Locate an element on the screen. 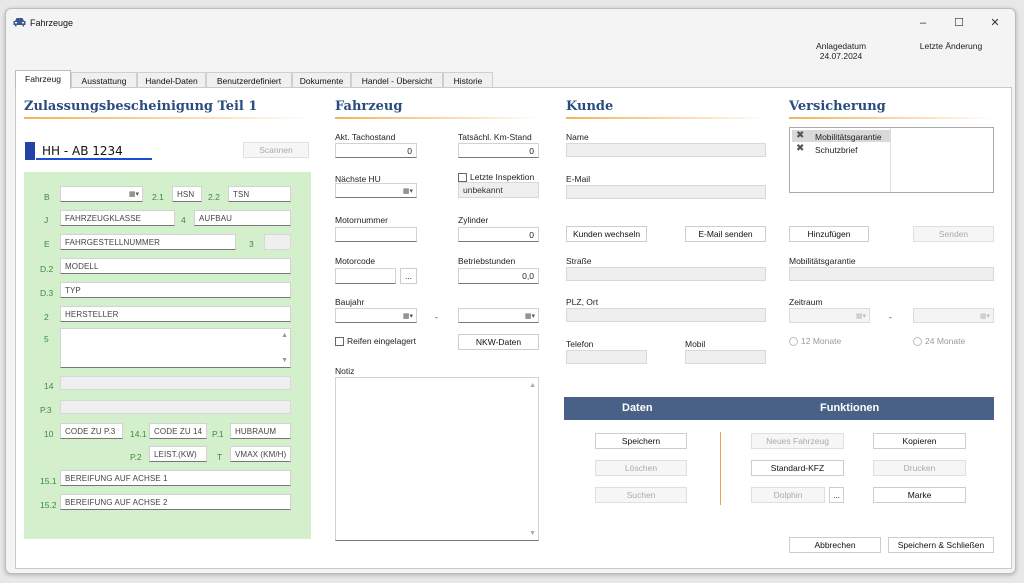  pruefziffer-field is located at coordinates (277, 242).